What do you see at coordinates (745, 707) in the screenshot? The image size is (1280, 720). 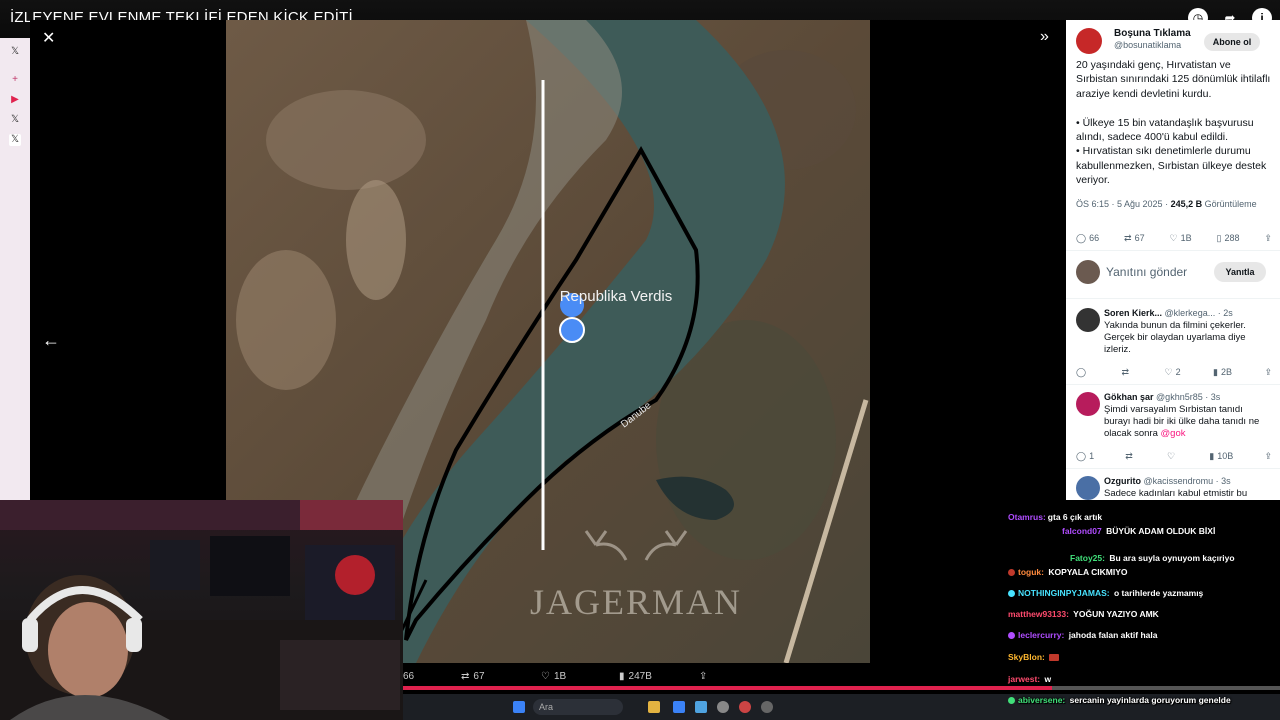 I see `chrome-icon` at bounding box center [745, 707].